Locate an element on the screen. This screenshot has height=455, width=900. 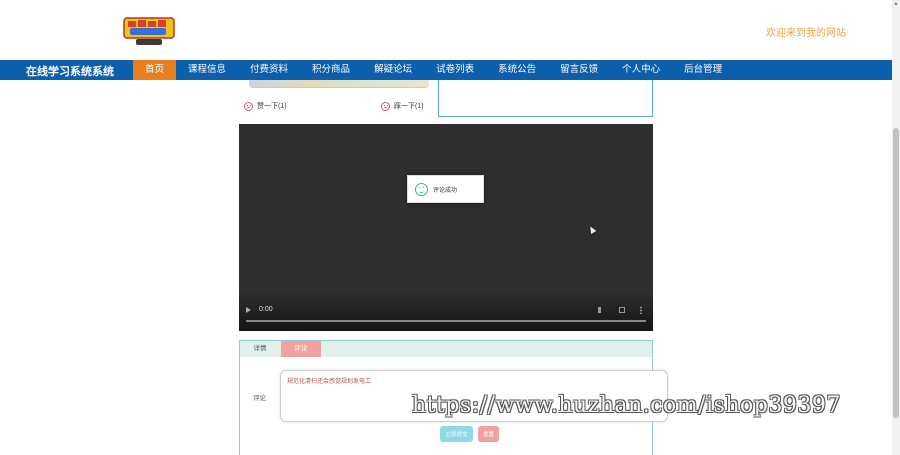
course-info-box is located at coordinates (545, 98).